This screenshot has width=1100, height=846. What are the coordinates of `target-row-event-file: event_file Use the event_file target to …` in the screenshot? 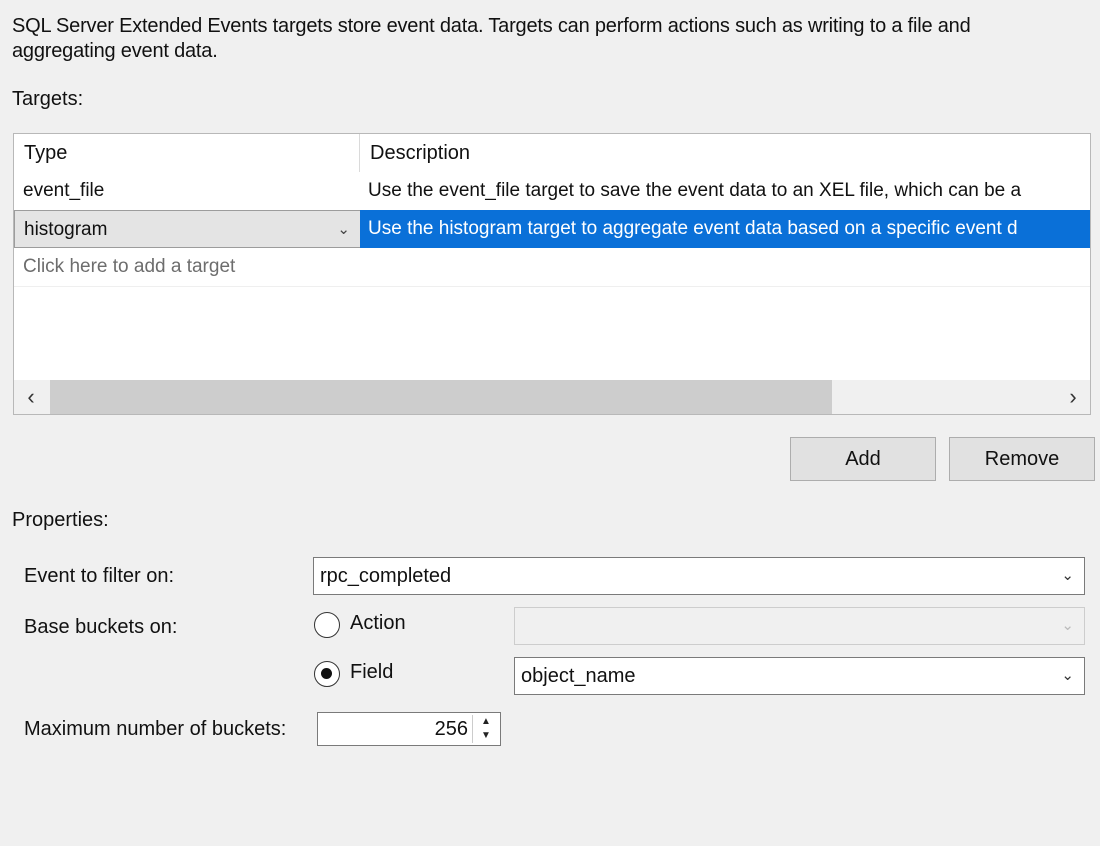 It's located at (552, 191).